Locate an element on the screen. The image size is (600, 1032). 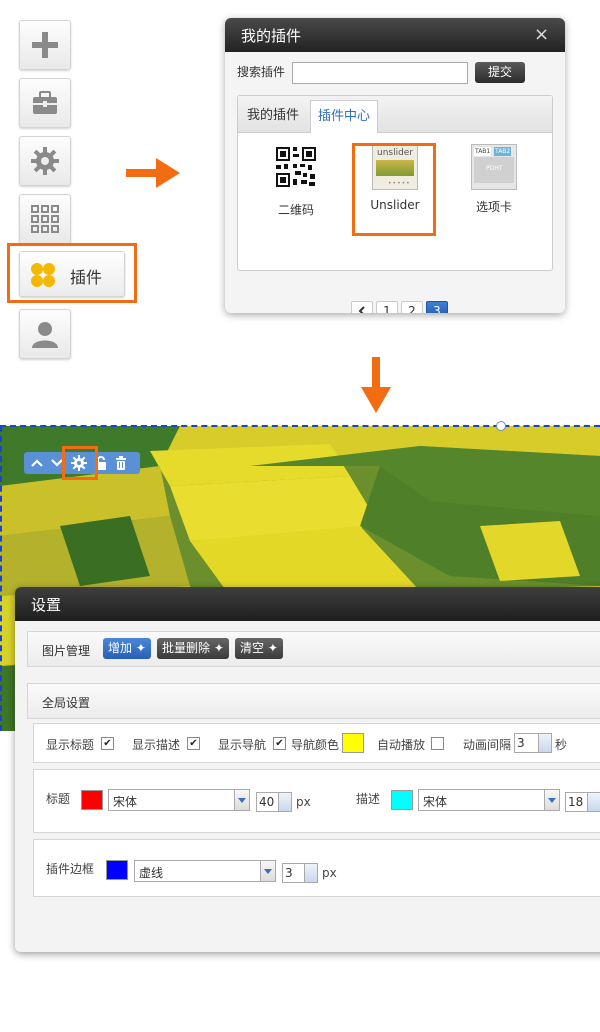
add-label: 增加 is located at coordinates (120, 648).